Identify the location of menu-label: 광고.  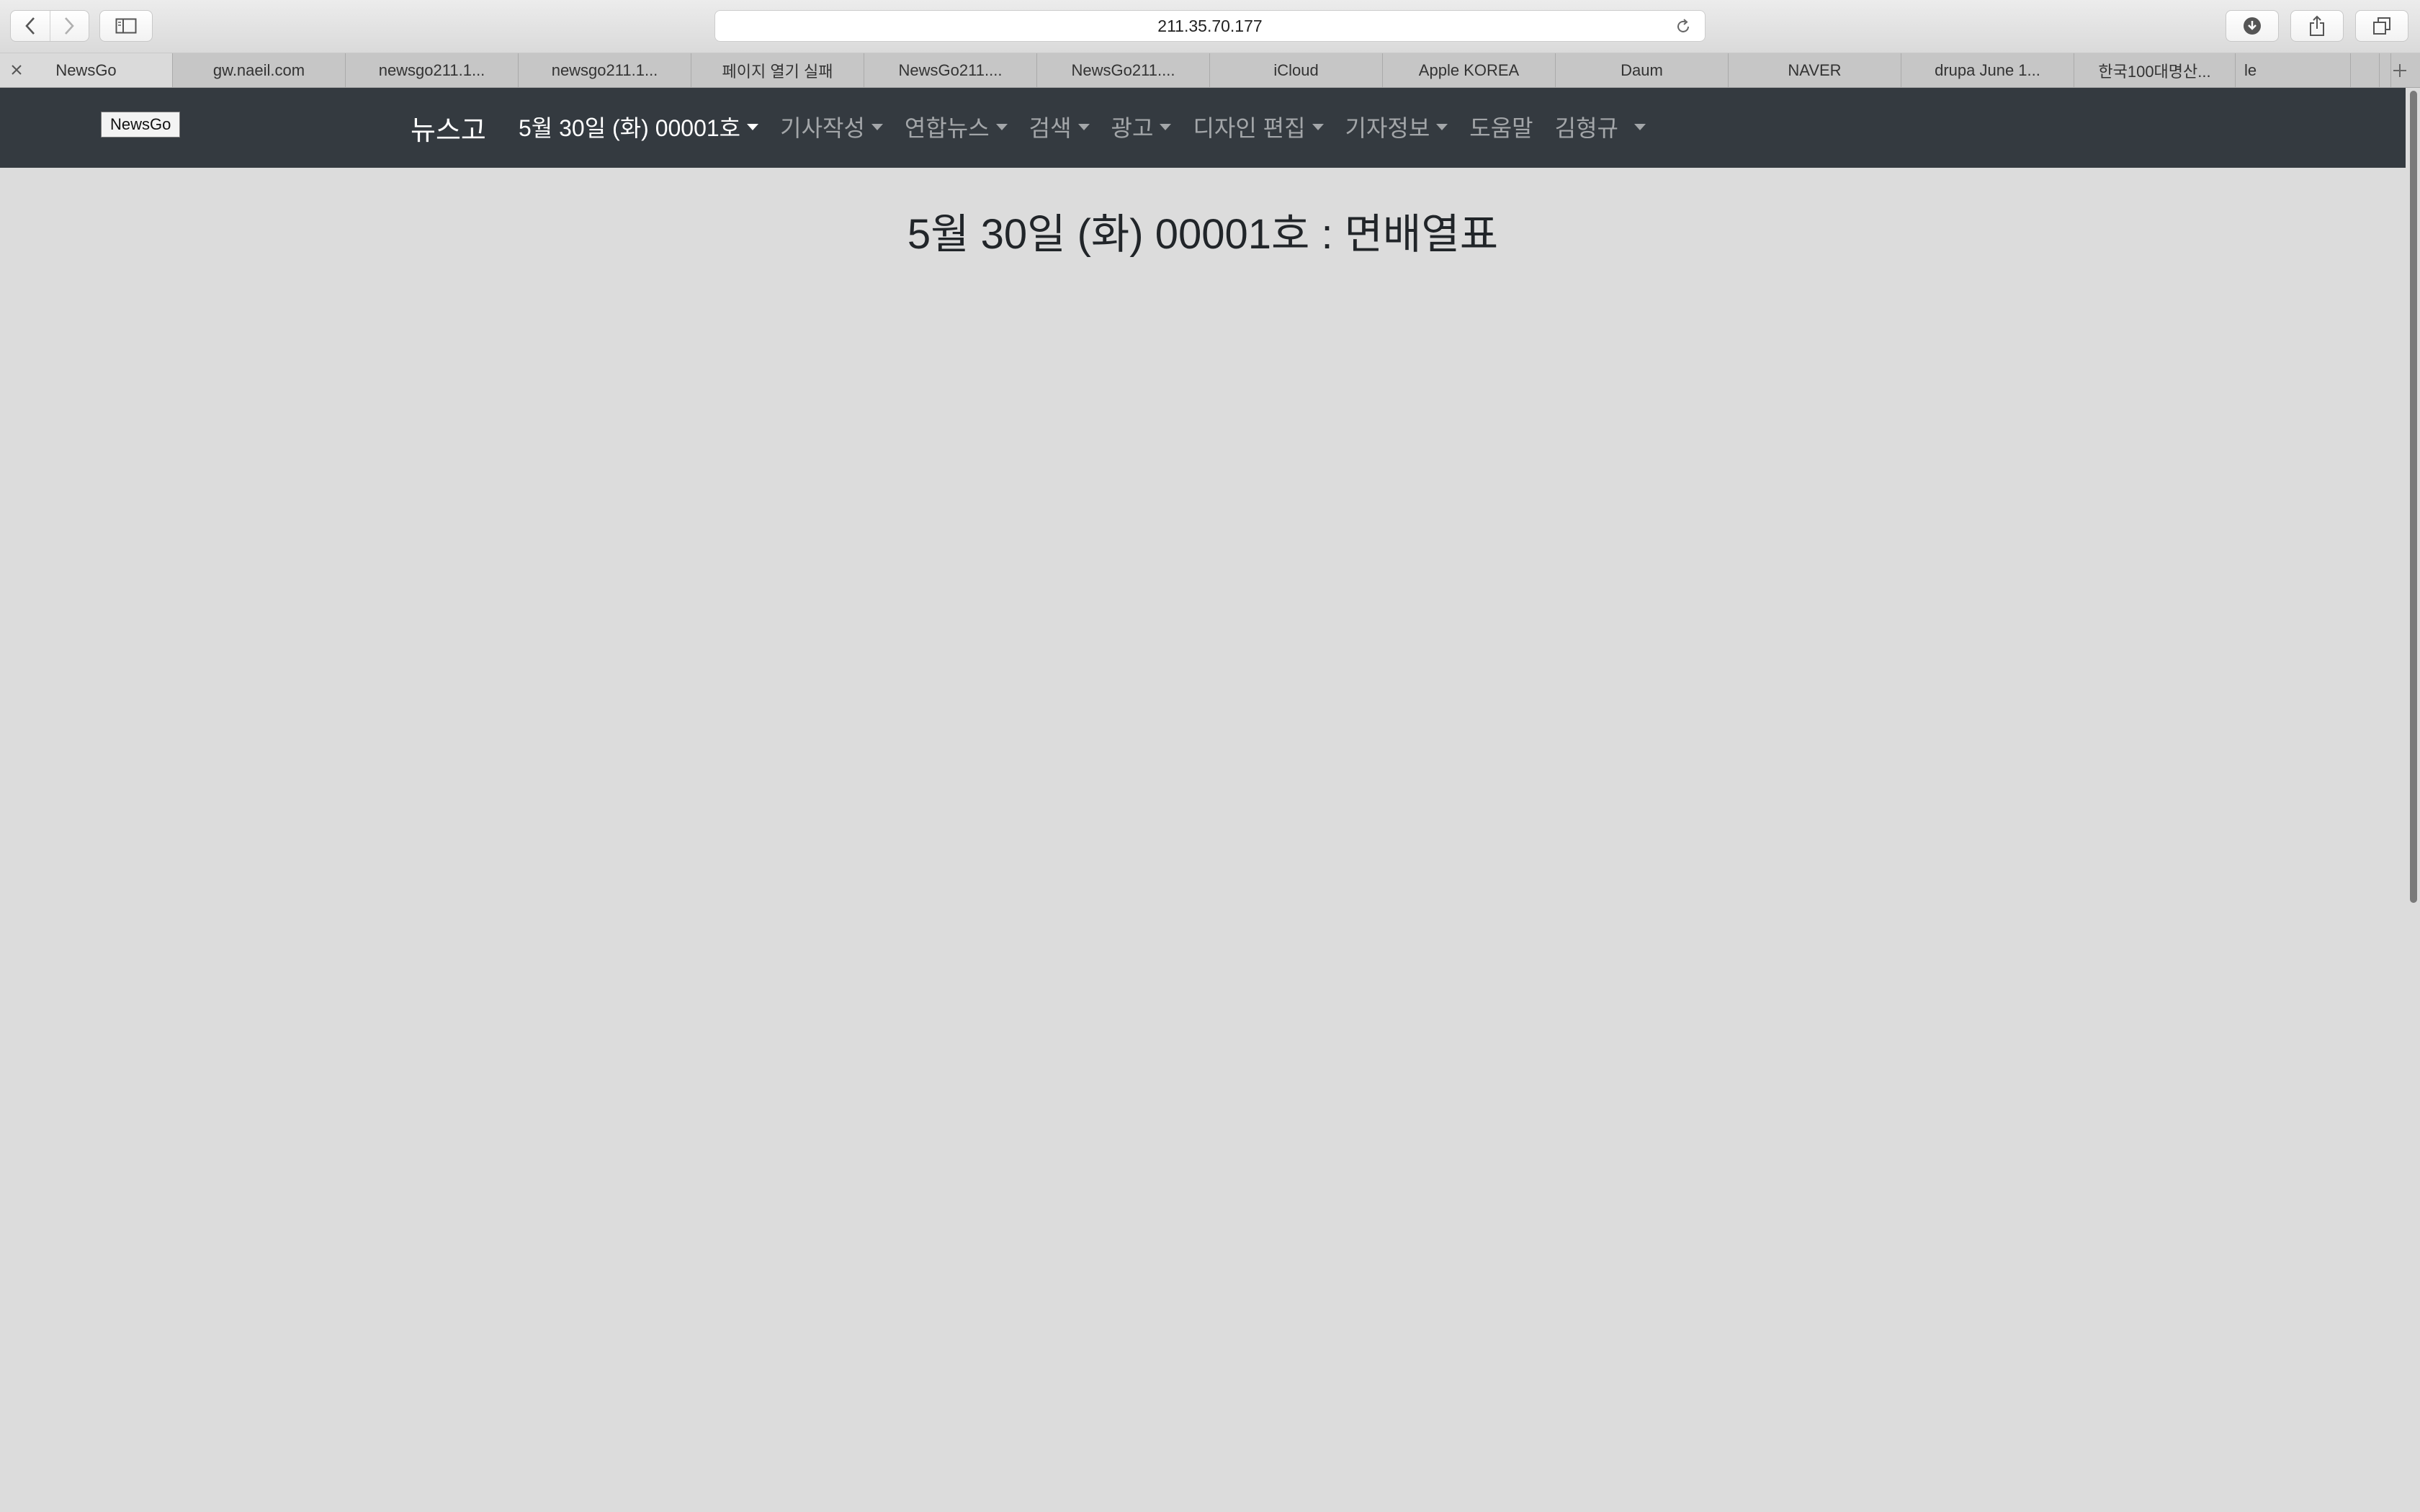
(1132, 128).